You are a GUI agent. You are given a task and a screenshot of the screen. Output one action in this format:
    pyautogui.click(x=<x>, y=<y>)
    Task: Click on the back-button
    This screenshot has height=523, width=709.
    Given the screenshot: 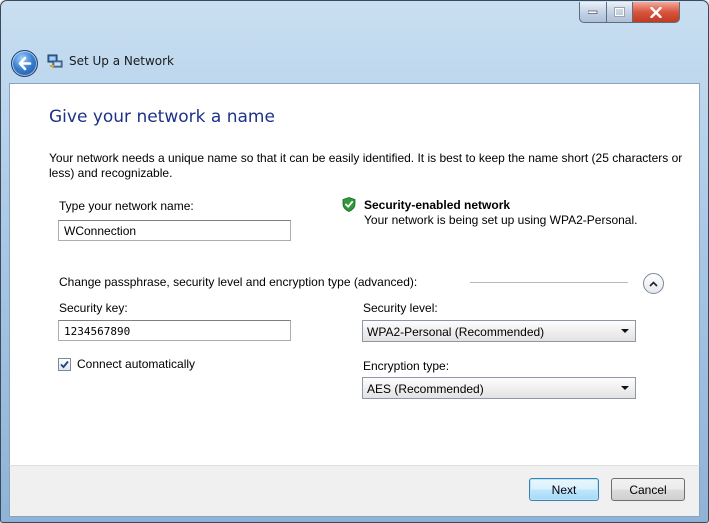 What is the action you would take?
    pyautogui.click(x=24, y=63)
    